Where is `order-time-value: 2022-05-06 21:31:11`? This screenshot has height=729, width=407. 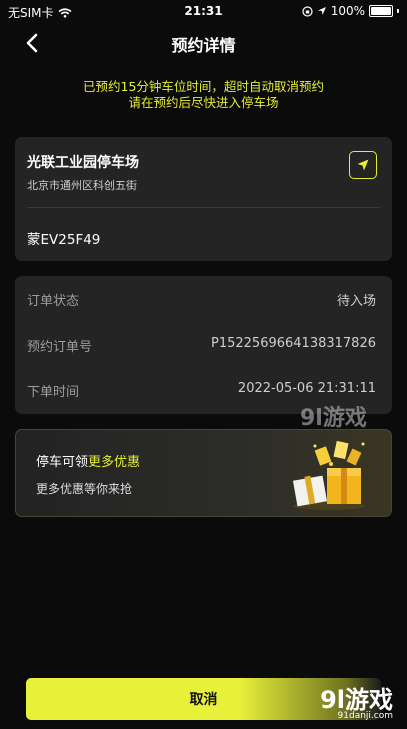
order-time-value: 2022-05-06 21:31:11 is located at coordinates (306, 388).